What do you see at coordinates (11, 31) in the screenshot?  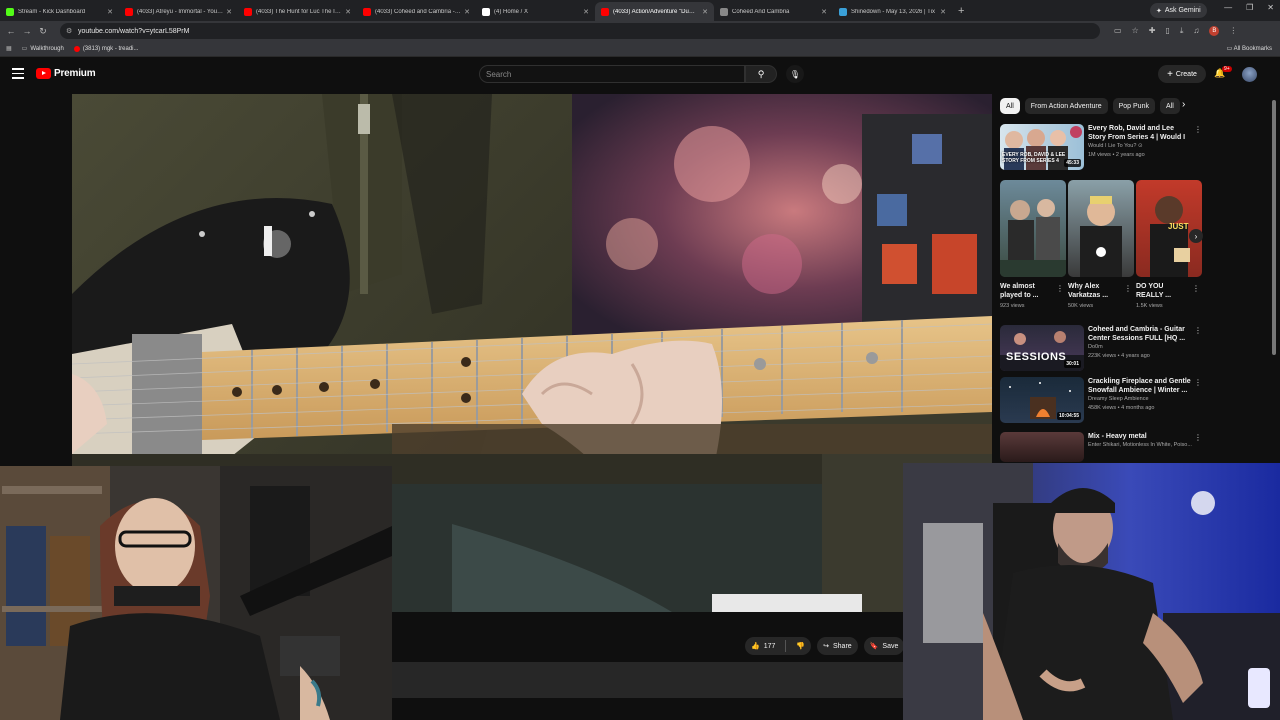 I see `back-icon: ←` at bounding box center [11, 31].